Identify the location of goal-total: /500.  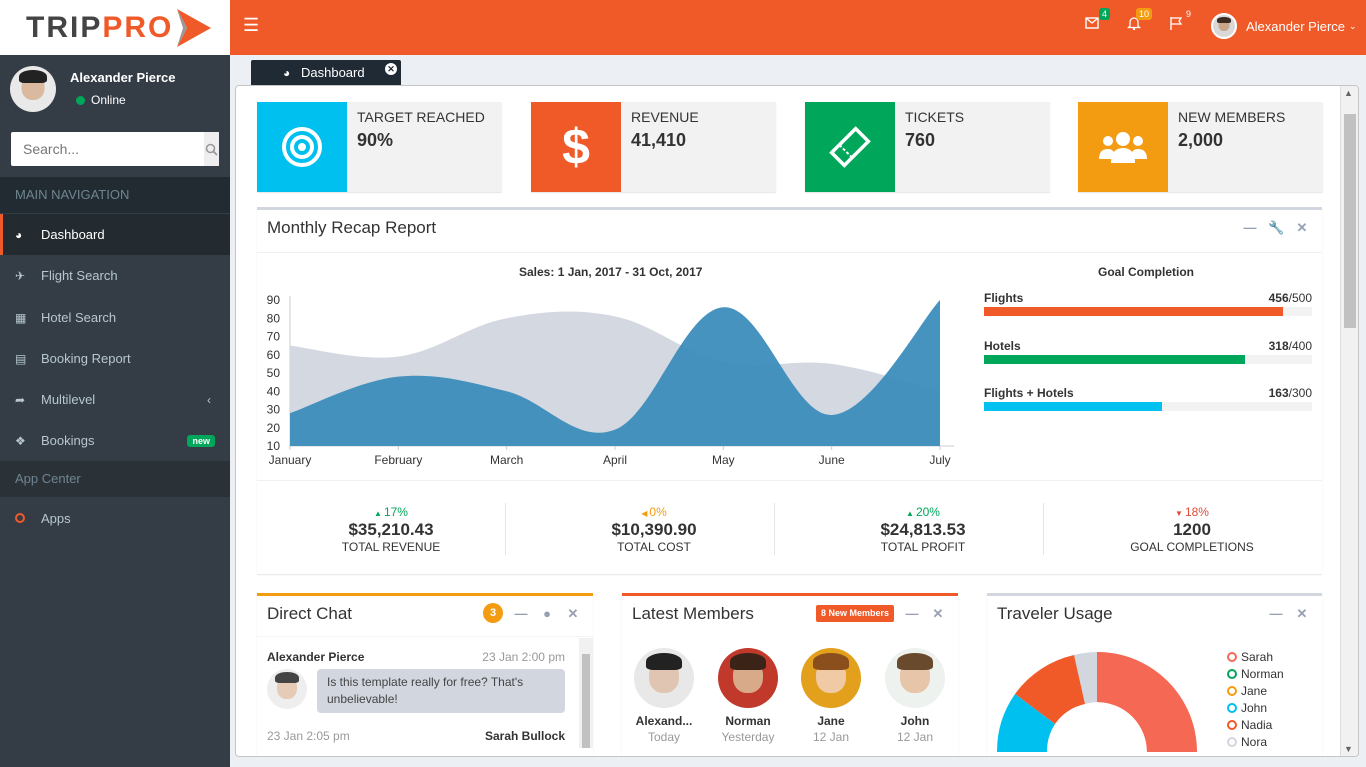
(1300, 298).